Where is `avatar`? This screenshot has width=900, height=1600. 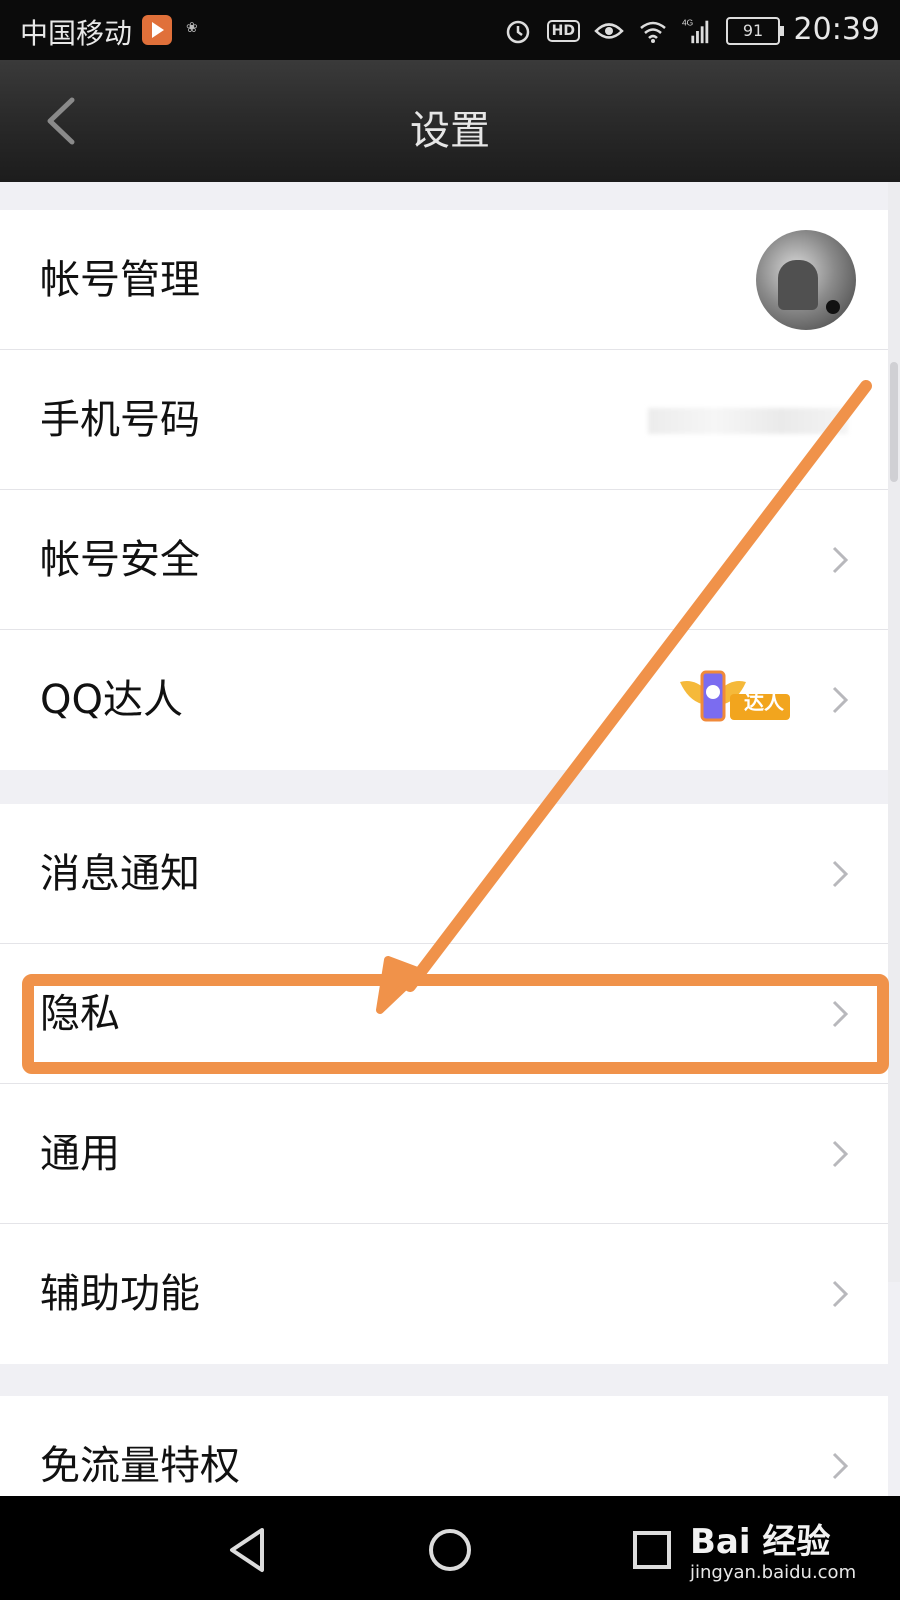
avatar is located at coordinates (806, 280).